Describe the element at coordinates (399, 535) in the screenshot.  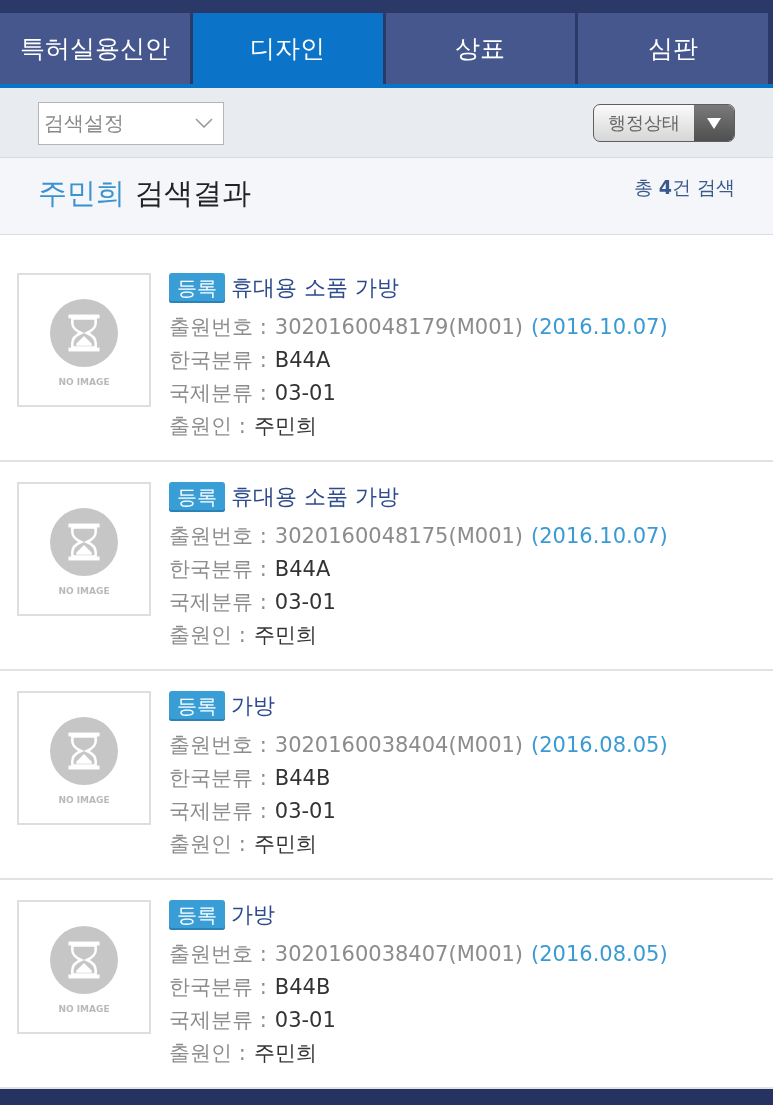
I see `application-number: 3020160048175(M001)` at that location.